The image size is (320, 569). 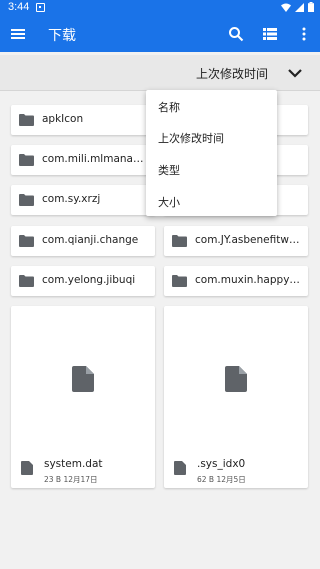 I want to click on folder-item: com.sy.xrzj, so click(x=83, y=200).